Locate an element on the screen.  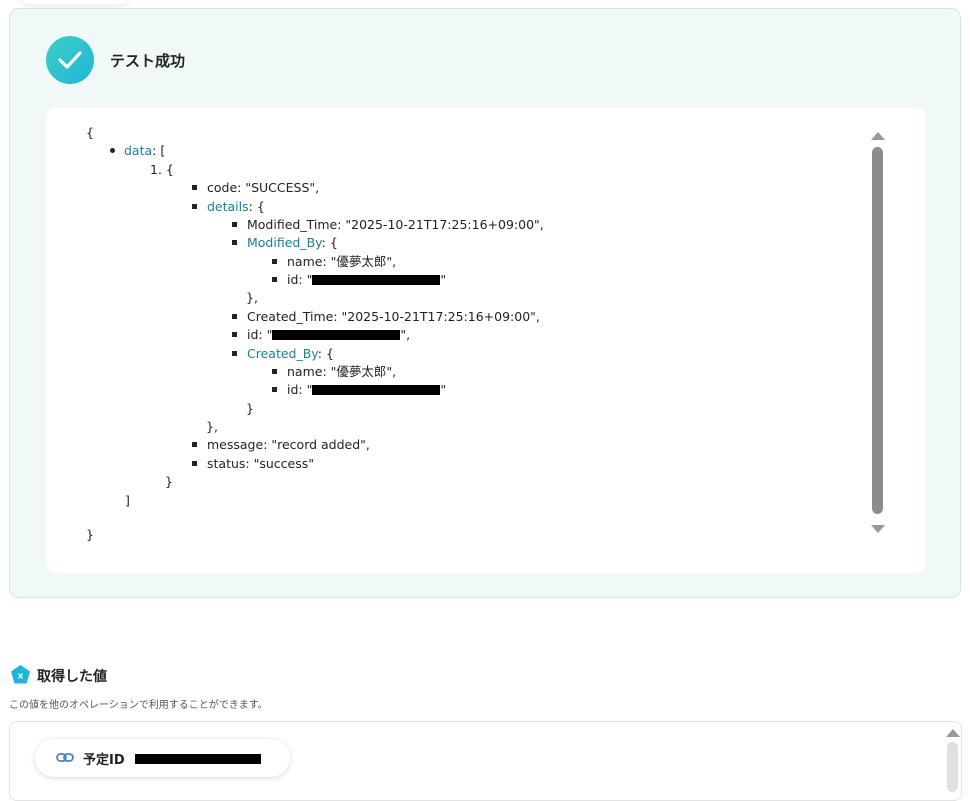
variable-badge-icon: x is located at coordinates (20, 674).